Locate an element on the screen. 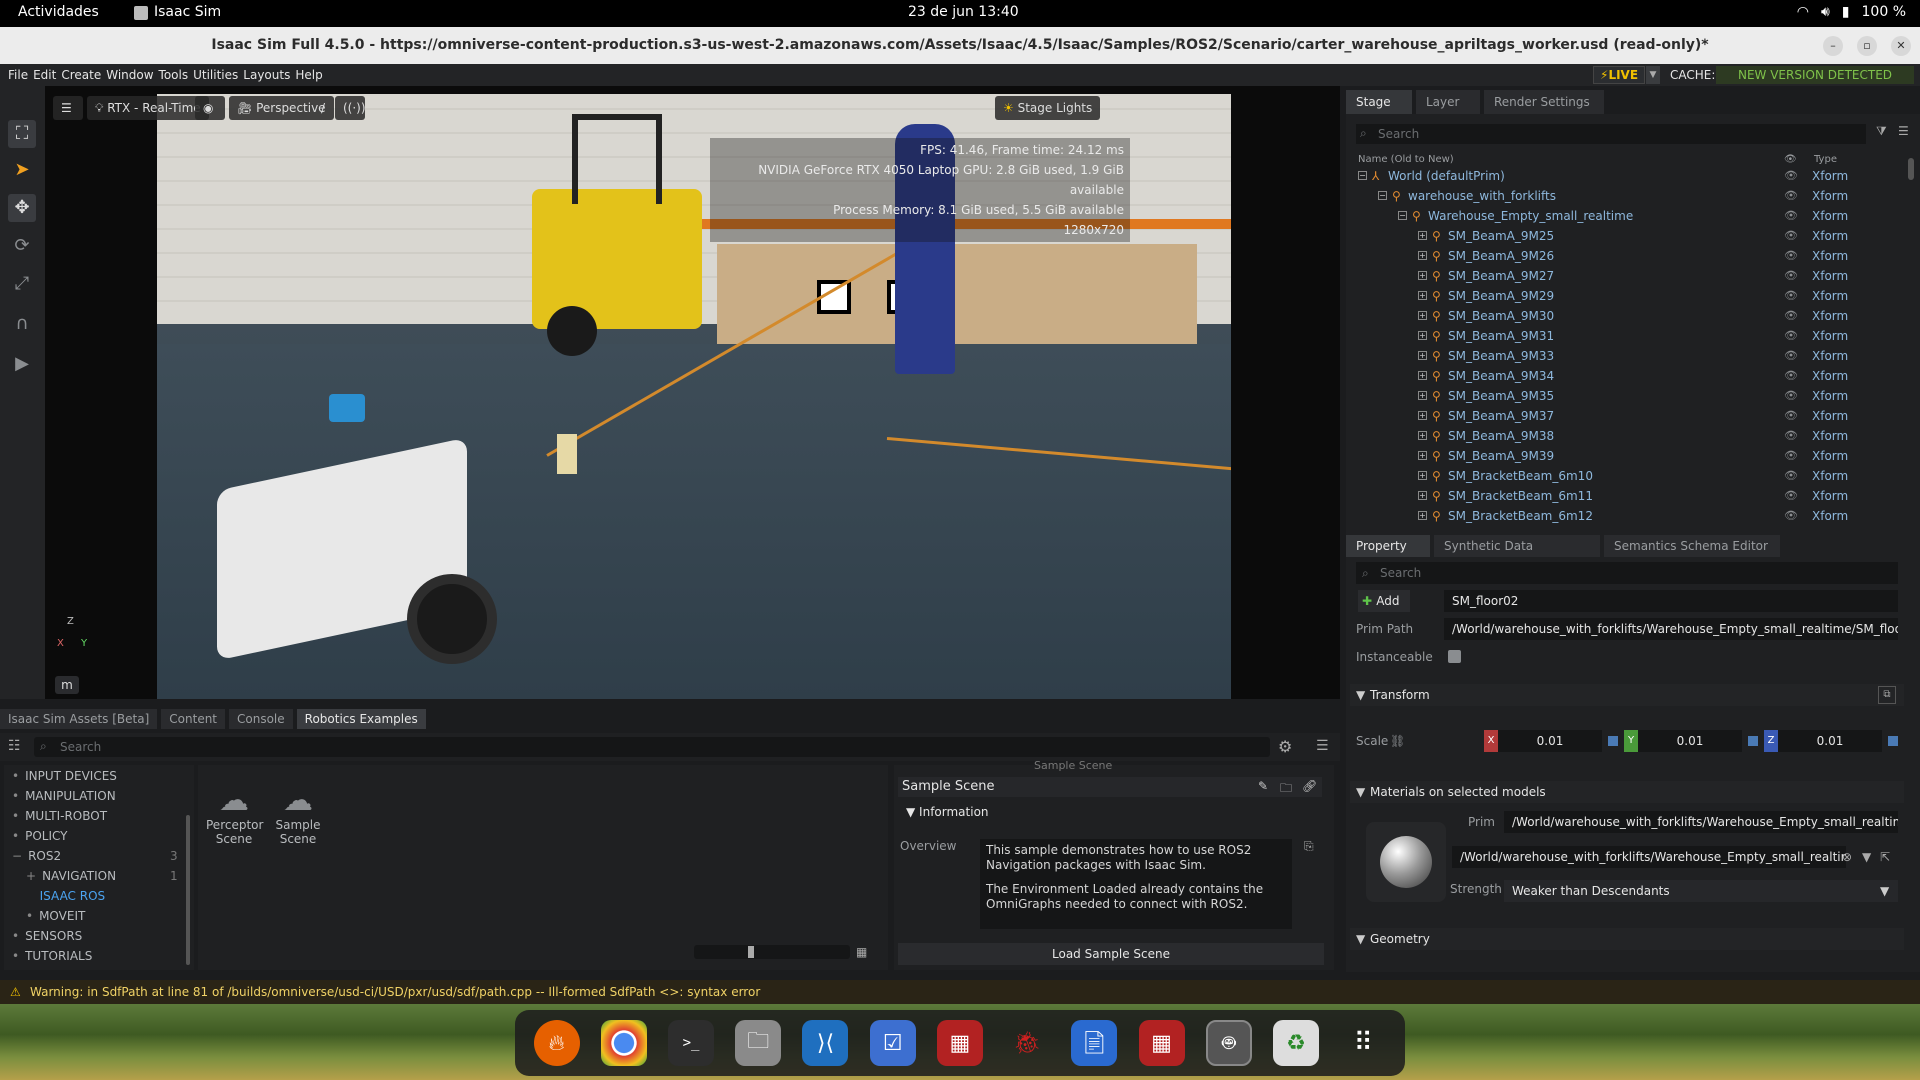 The image size is (1920, 1080). tab-content: Content is located at coordinates (193, 719).